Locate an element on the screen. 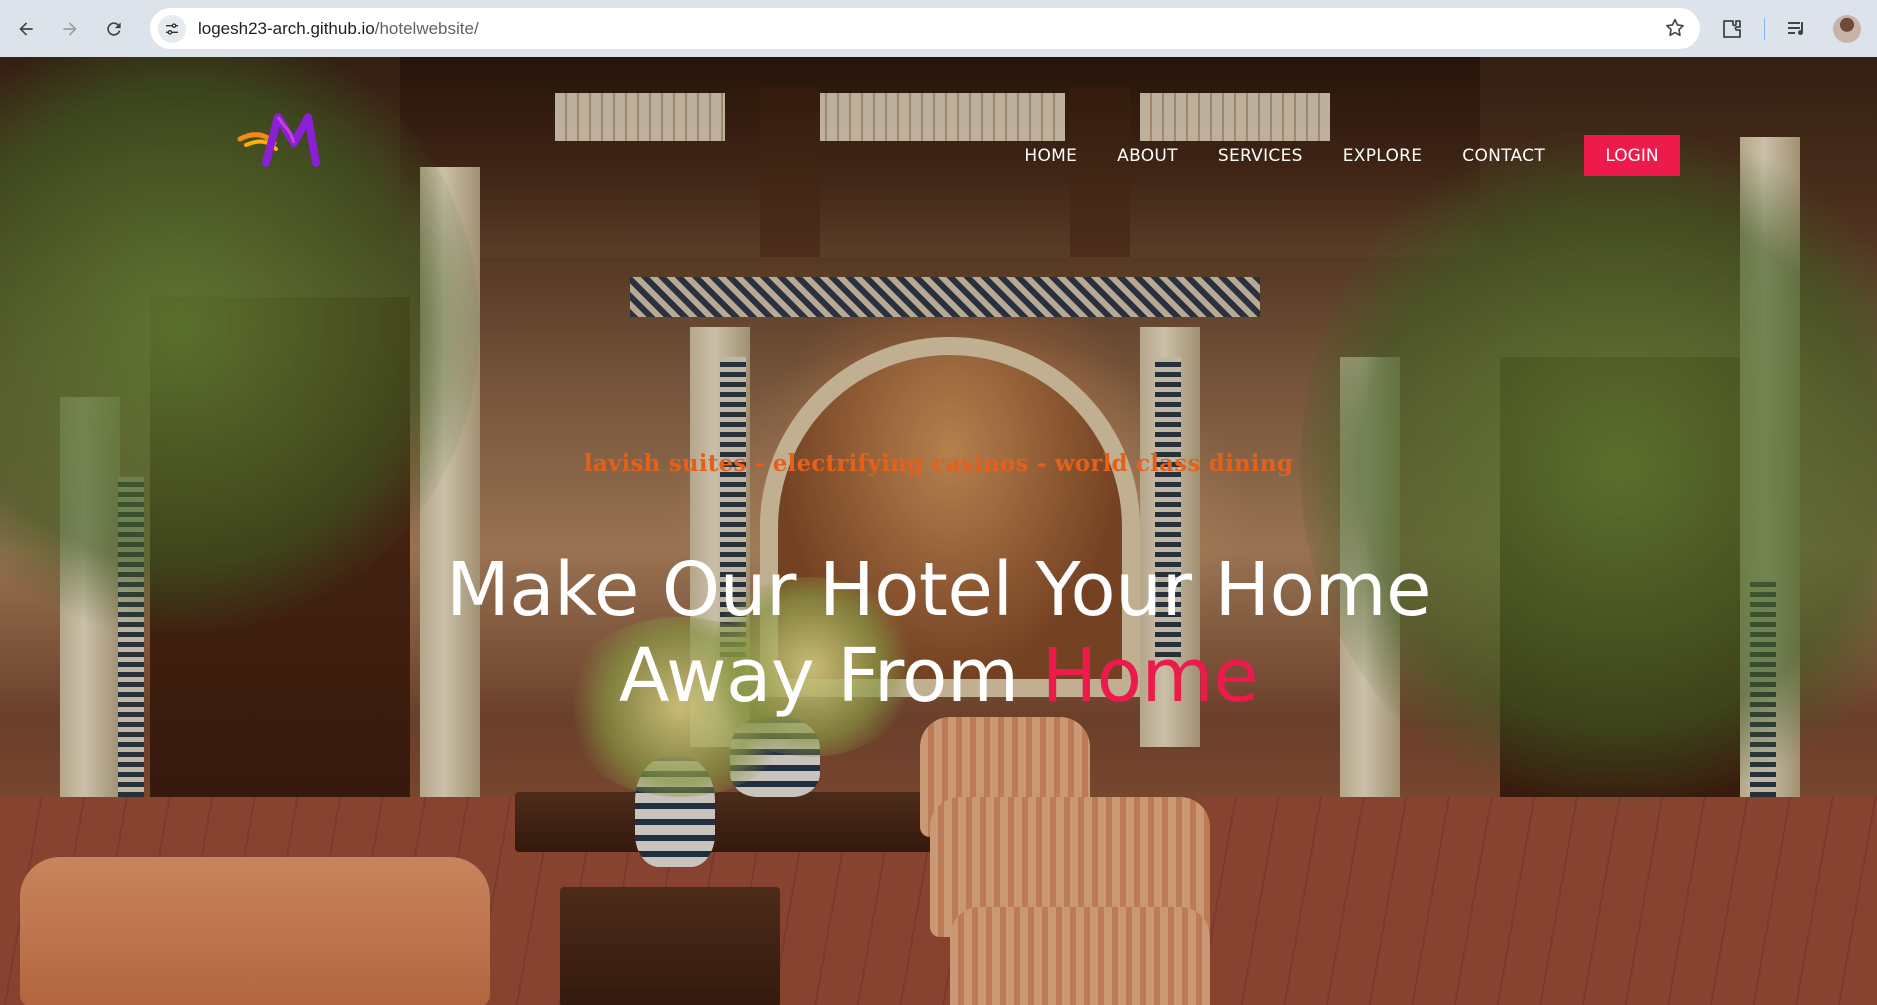  browser-toolbar: logesh23-arch.github.io/hotelwebsite/ is located at coordinates (938, 28).